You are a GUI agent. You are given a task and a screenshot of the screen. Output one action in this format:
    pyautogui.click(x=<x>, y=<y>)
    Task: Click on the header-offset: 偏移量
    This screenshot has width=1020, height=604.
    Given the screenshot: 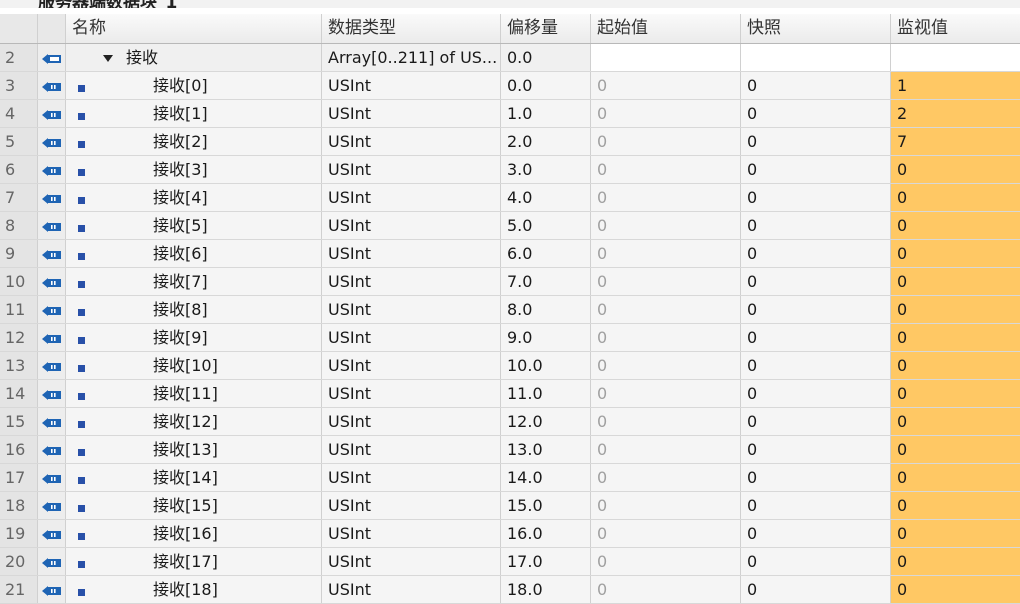 What is the action you would take?
    pyautogui.click(x=546, y=28)
    